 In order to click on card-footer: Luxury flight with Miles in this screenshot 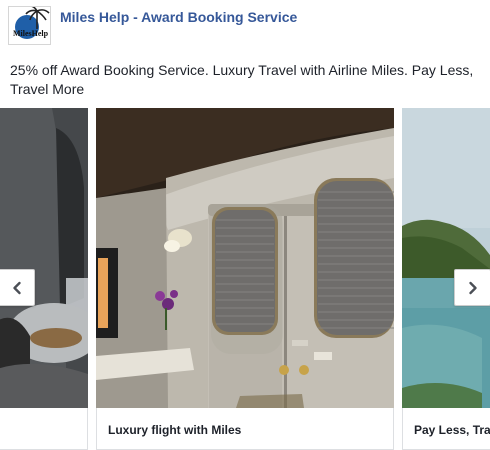, I will do `click(245, 429)`.